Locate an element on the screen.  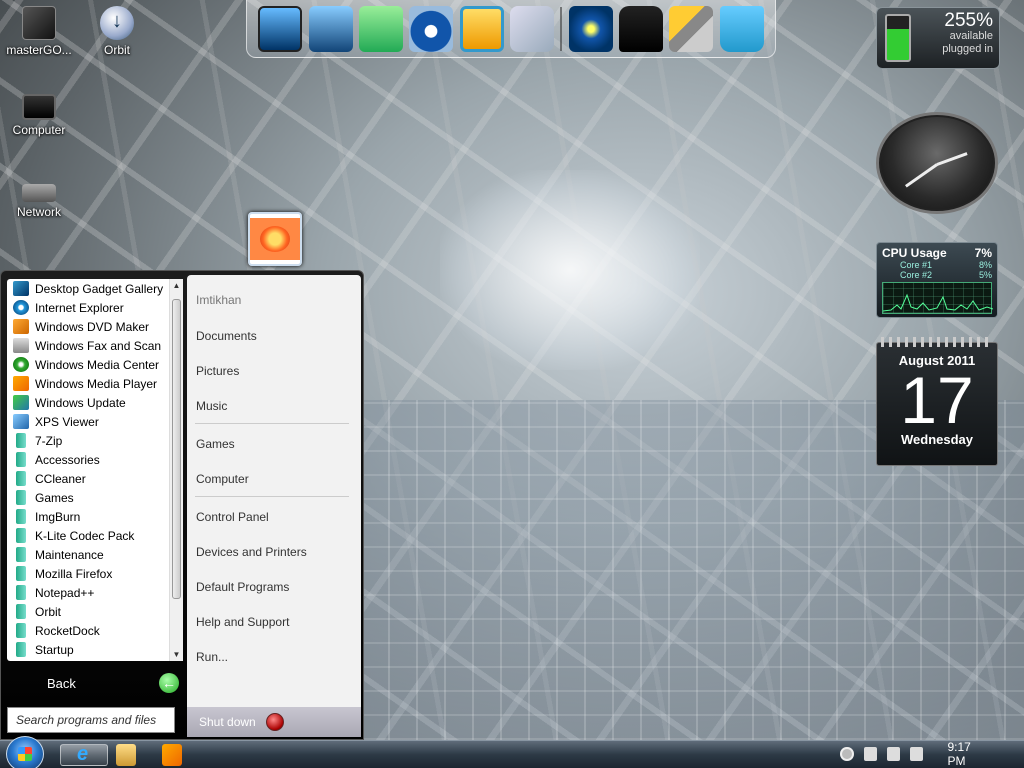
program-item: K-Lite Codec Pack is located at coordinates (95, 535).